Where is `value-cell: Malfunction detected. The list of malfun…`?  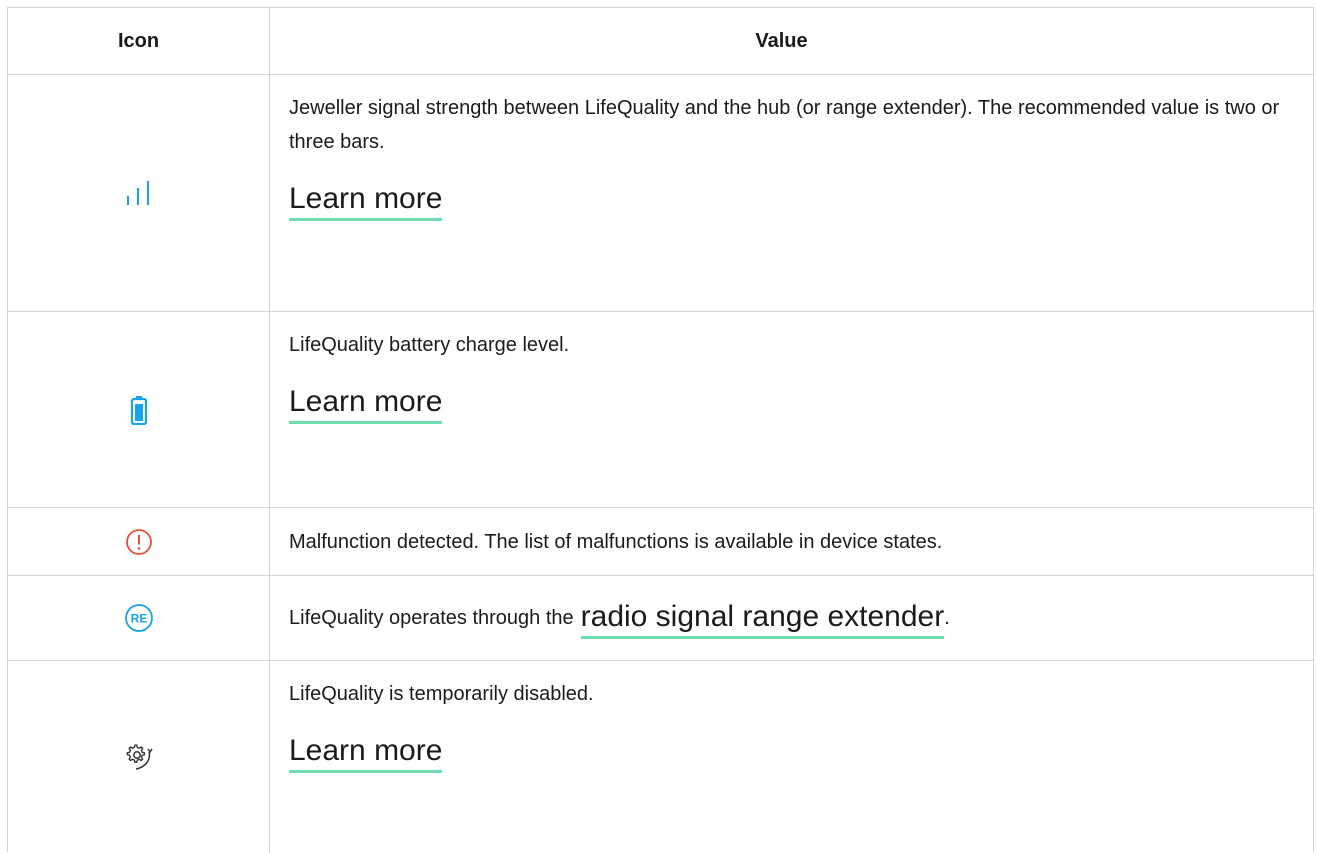
value-cell: Malfunction detected. The list of malfun… is located at coordinates (791, 541).